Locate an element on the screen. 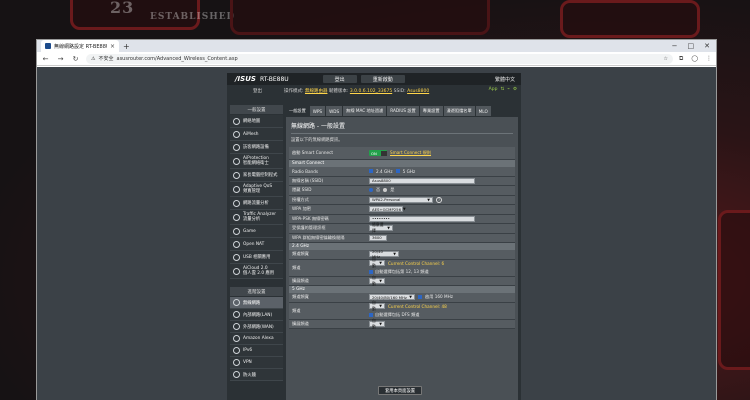 This screenshot has height=400, width=750. pmf-select: 隨意選擇 ▼ is located at coordinates (381, 227).